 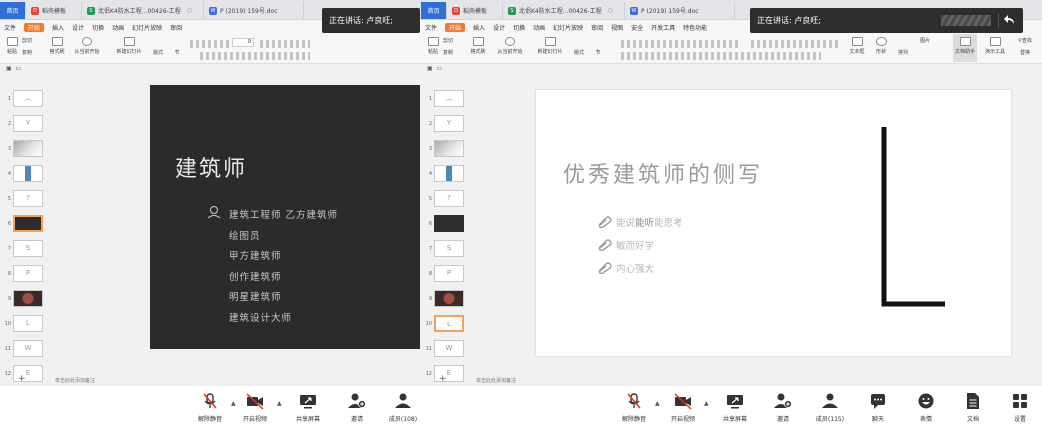 What do you see at coordinates (447, 224) in the screenshot?
I see `thumbnail-item: 6` at bounding box center [447, 224].